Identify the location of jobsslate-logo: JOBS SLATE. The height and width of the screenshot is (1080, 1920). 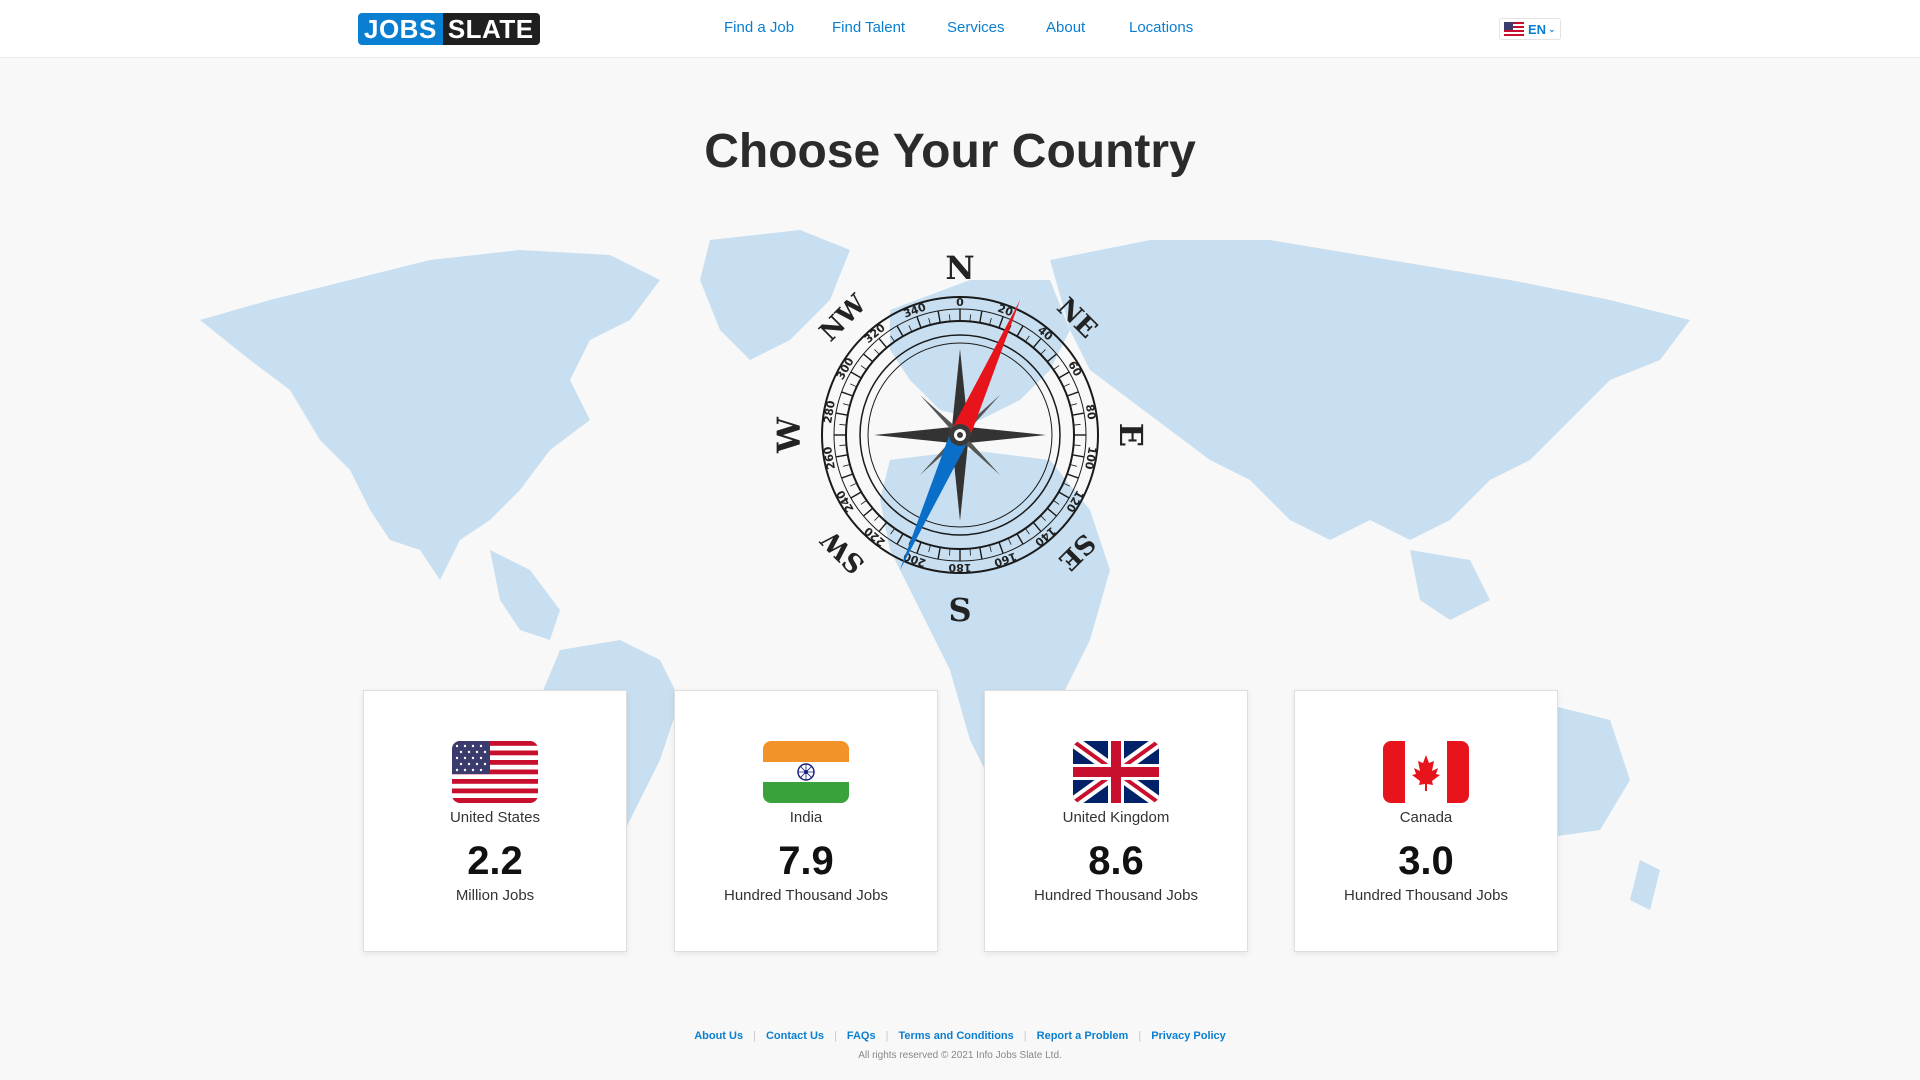
(449, 29).